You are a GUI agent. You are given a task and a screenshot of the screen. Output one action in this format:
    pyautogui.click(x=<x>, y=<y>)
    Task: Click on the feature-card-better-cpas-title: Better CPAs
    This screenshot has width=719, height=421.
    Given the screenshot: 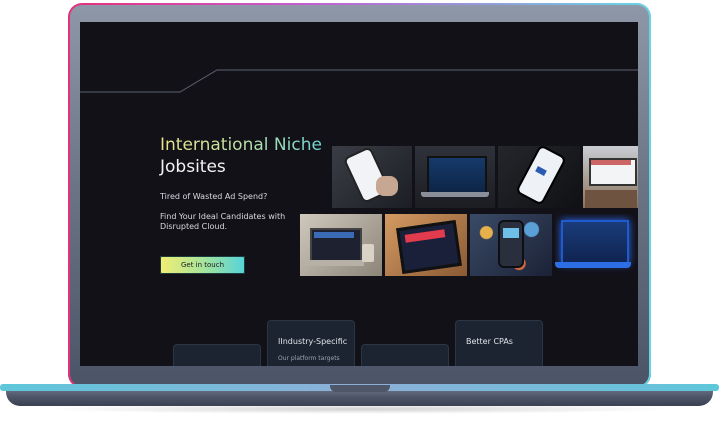 What is the action you would take?
    pyautogui.click(x=489, y=341)
    